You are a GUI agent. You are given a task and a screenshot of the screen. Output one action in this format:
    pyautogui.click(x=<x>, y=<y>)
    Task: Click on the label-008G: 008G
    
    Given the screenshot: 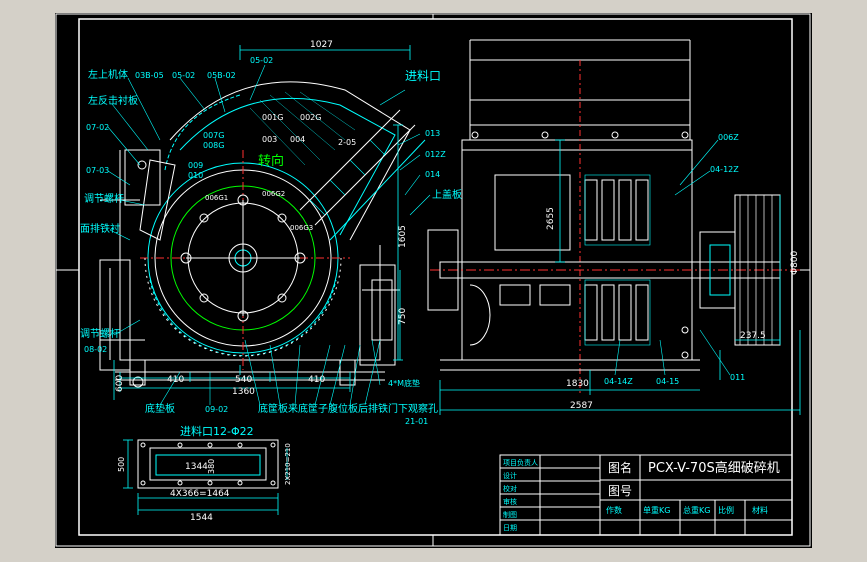 What is the action you would take?
    pyautogui.click(x=213, y=145)
    